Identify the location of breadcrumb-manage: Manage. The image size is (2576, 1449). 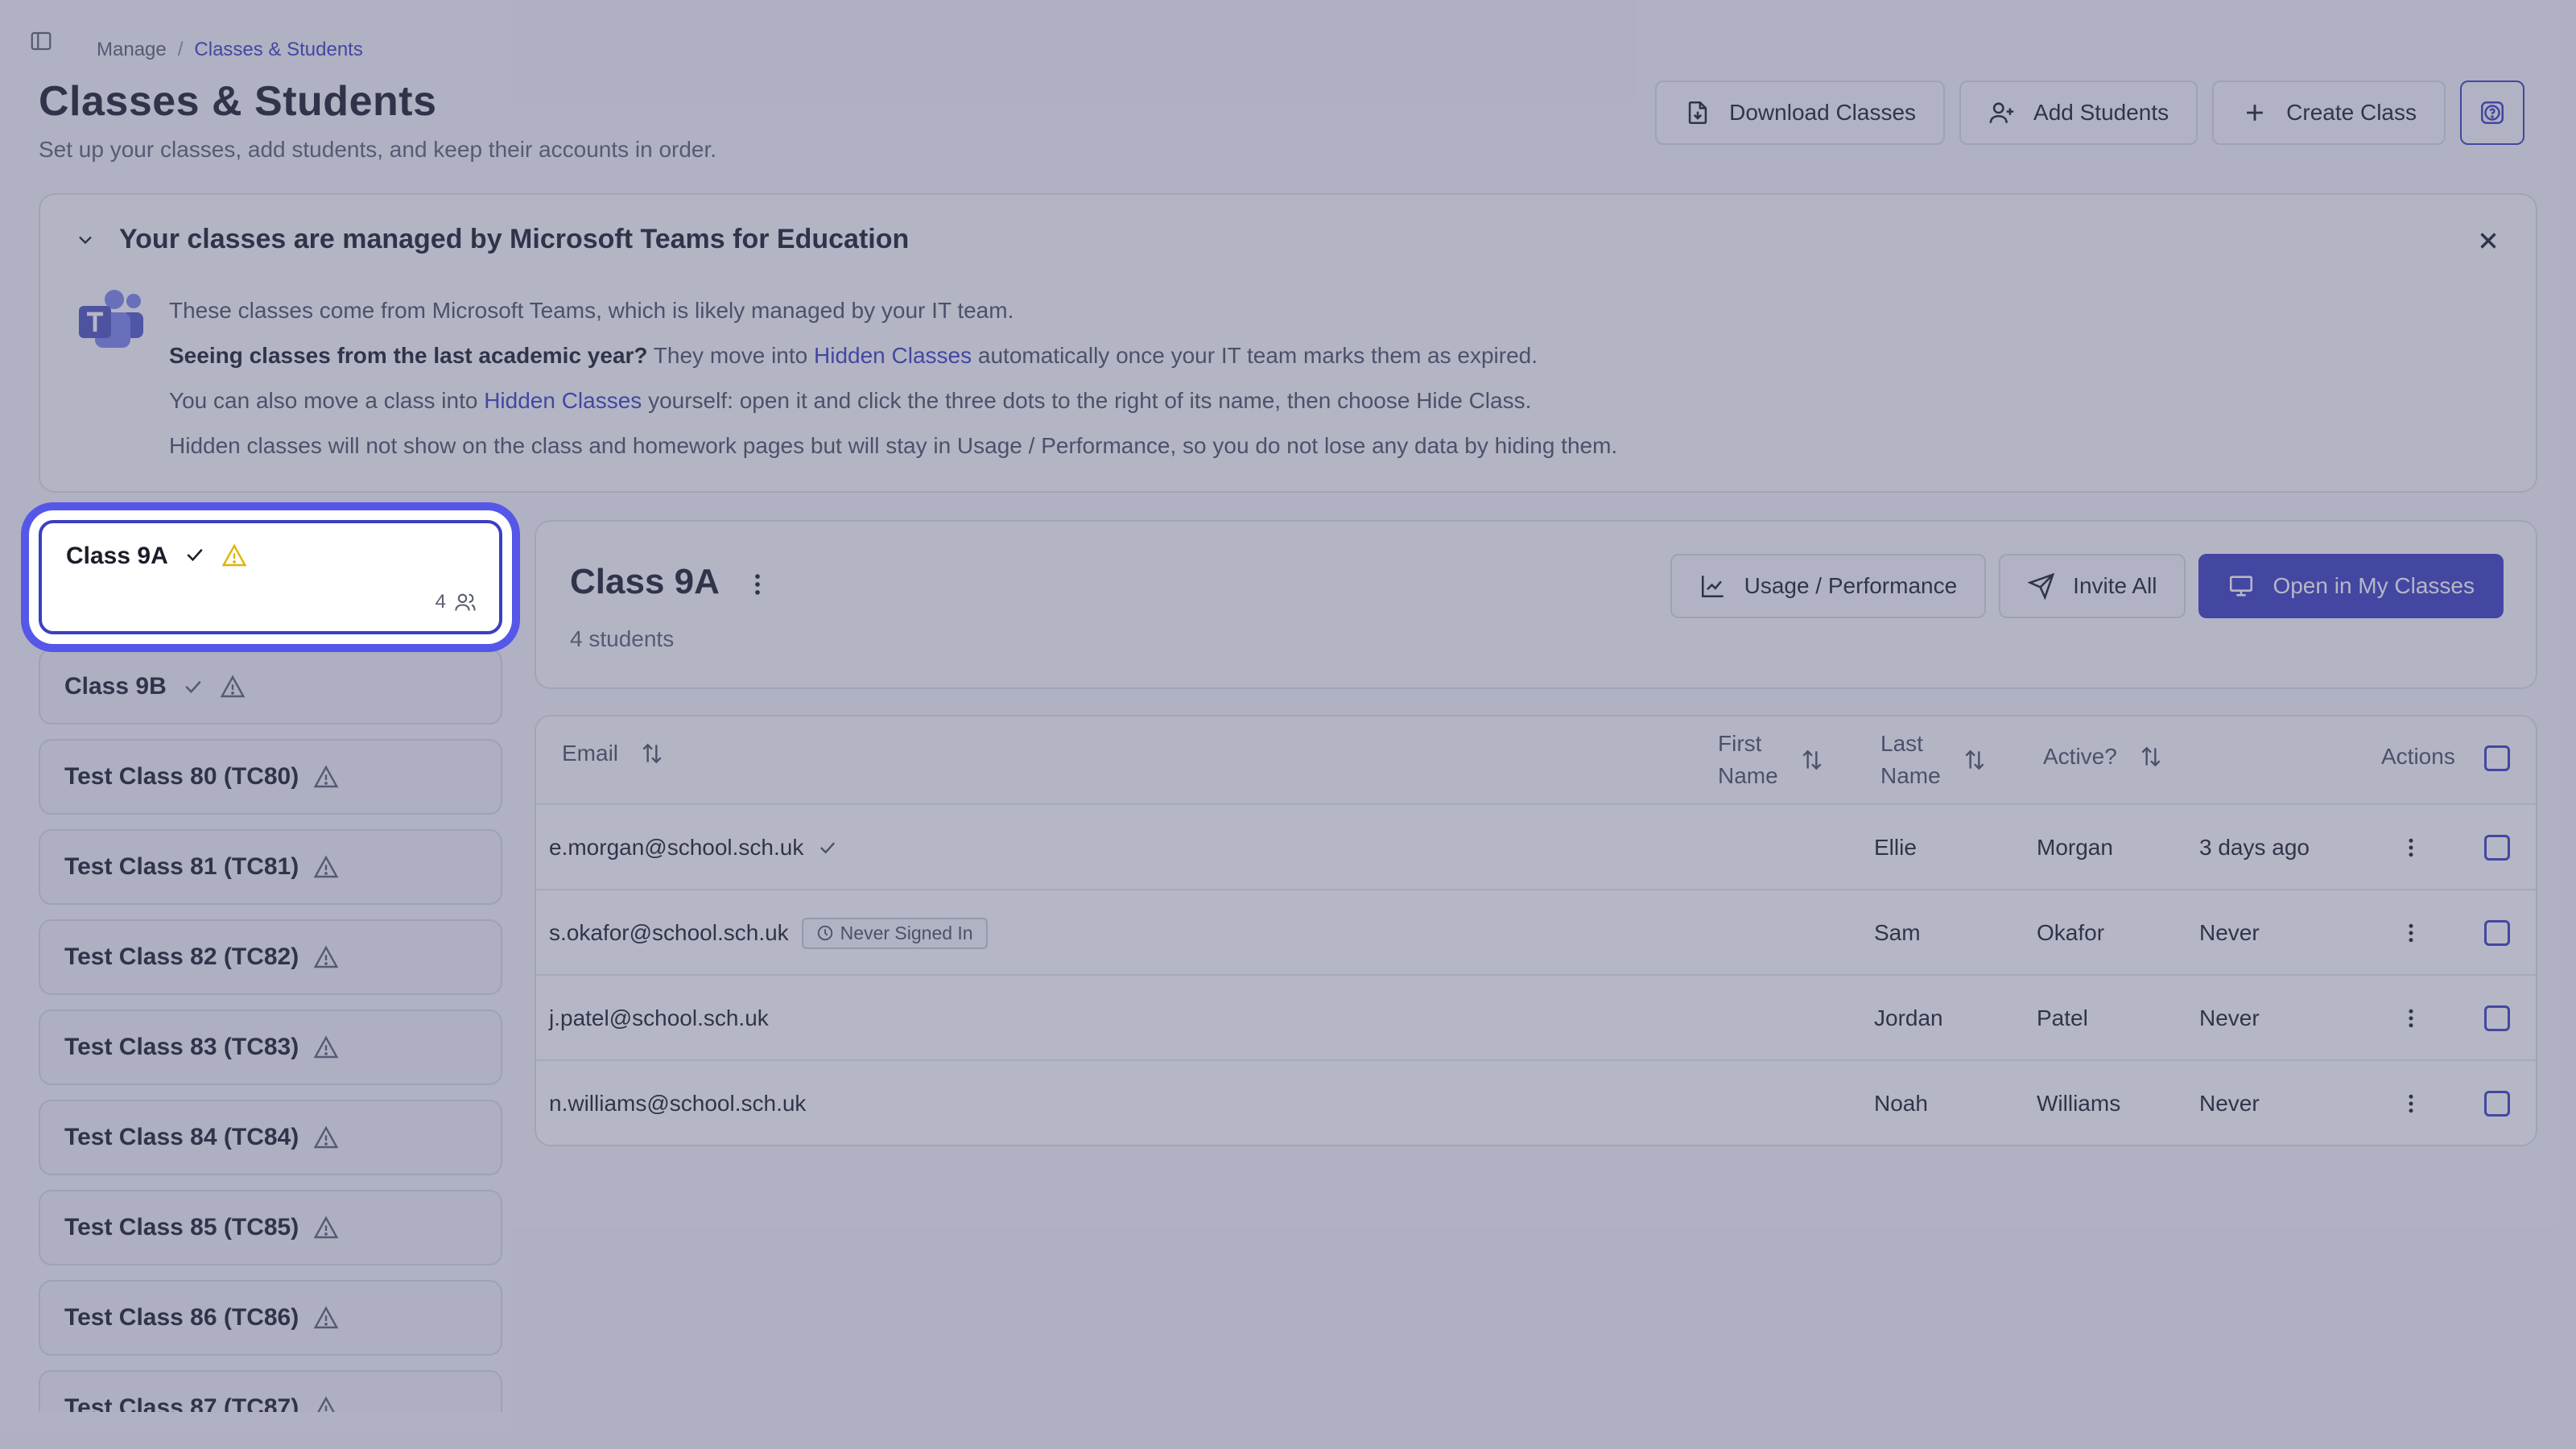
(132, 50).